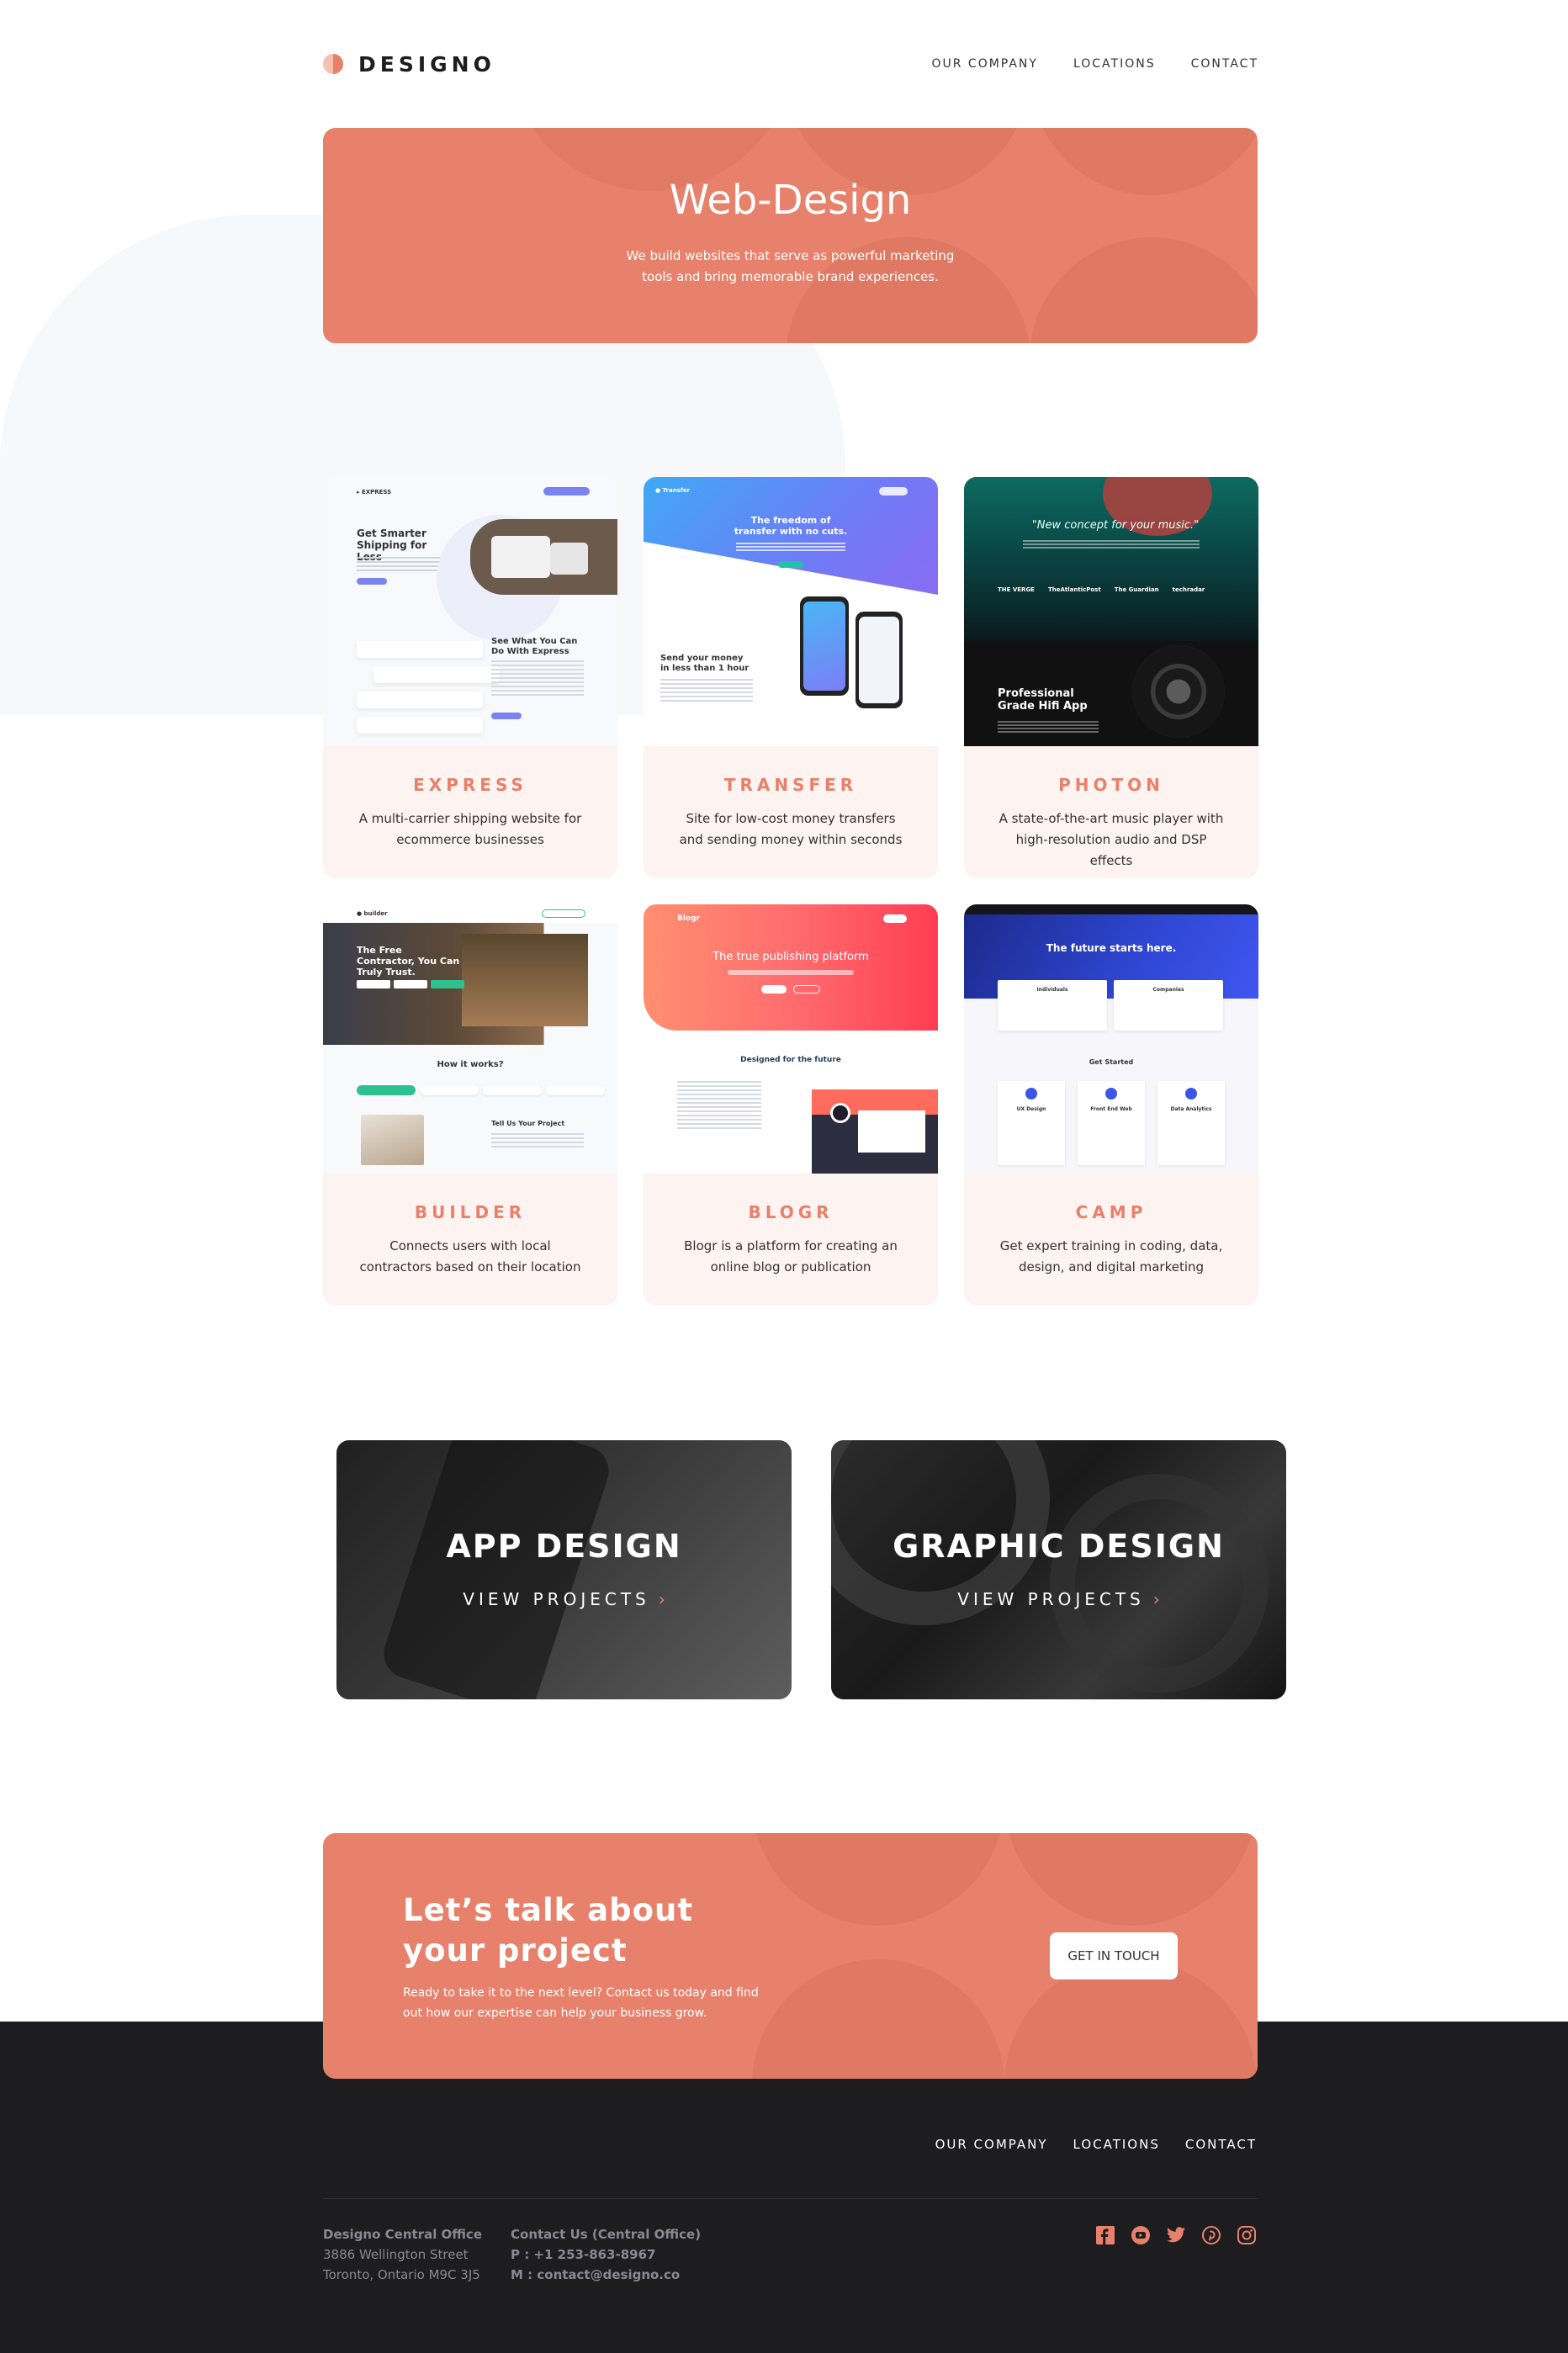 This screenshot has width=1568, height=2353. I want to click on project-name: EXPRESS, so click(470, 785).